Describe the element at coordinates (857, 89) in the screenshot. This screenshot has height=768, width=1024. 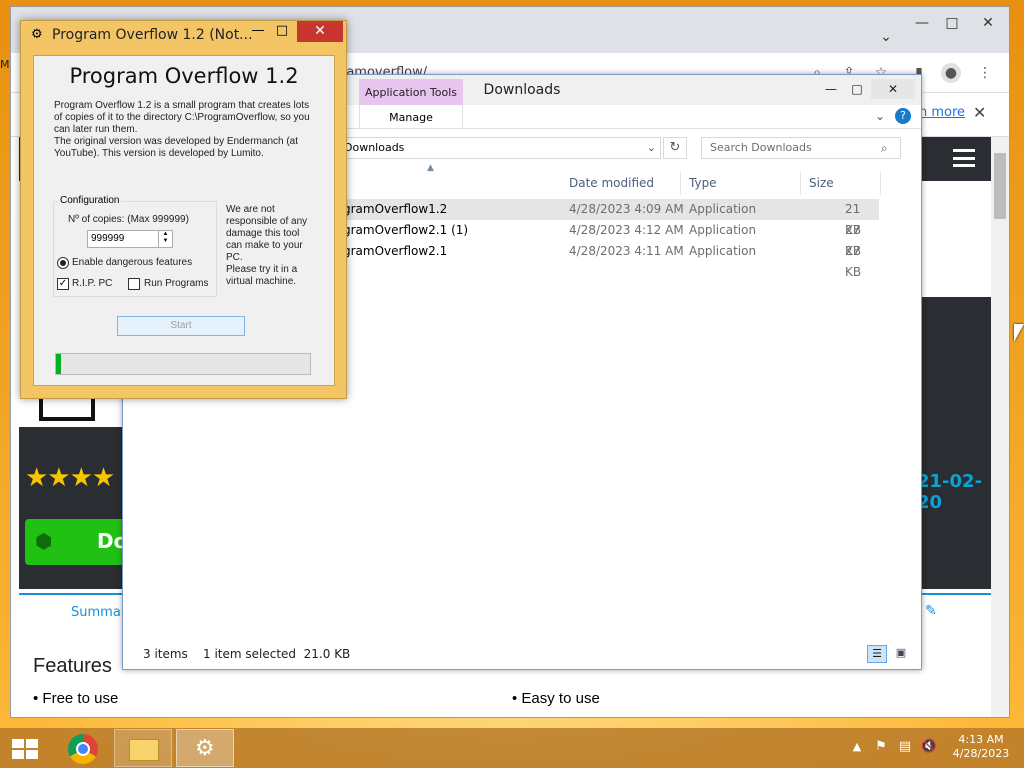
I see `explorer-maximize-button: □` at that location.